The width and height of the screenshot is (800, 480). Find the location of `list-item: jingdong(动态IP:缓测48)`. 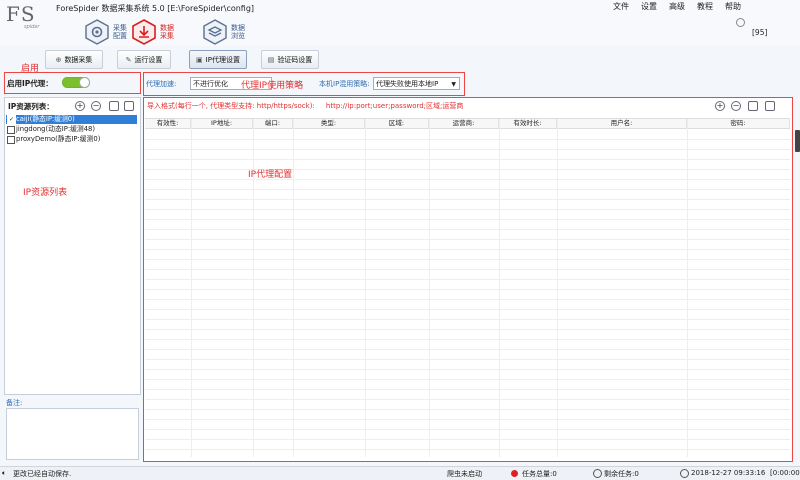

list-item: jingdong(动态IP:缓测48) is located at coordinates (71, 129).